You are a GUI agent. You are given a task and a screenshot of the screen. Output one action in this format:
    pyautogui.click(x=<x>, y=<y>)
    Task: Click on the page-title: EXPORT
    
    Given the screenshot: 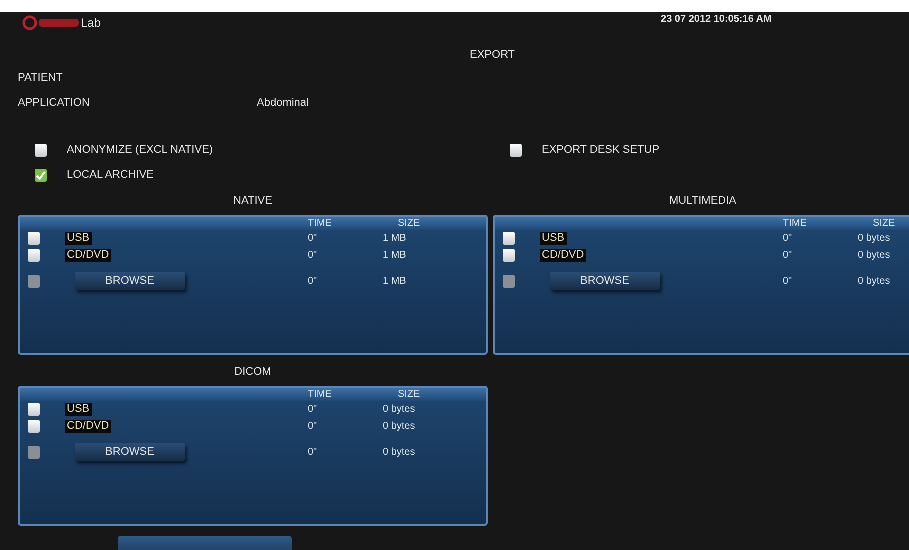 What is the action you would take?
    pyautogui.click(x=493, y=55)
    